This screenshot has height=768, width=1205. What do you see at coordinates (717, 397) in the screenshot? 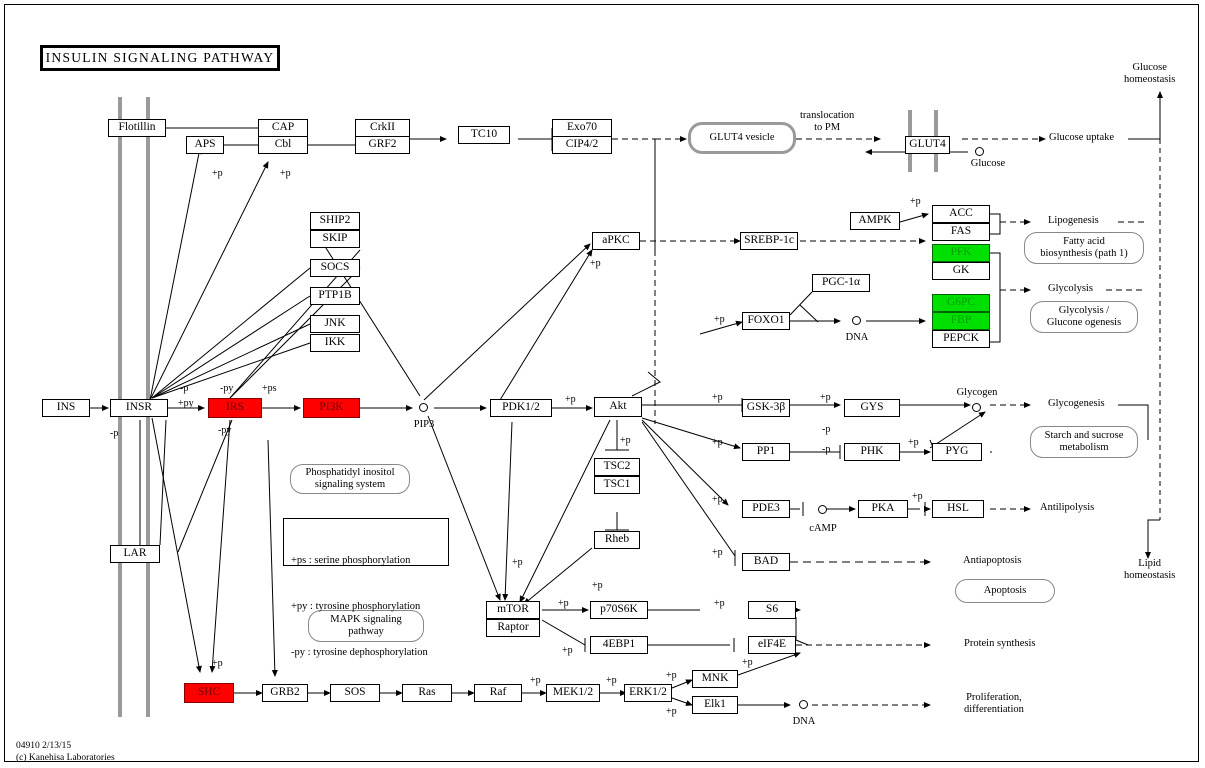
I see `edge-label-p-gsk3b: +p` at bounding box center [717, 397].